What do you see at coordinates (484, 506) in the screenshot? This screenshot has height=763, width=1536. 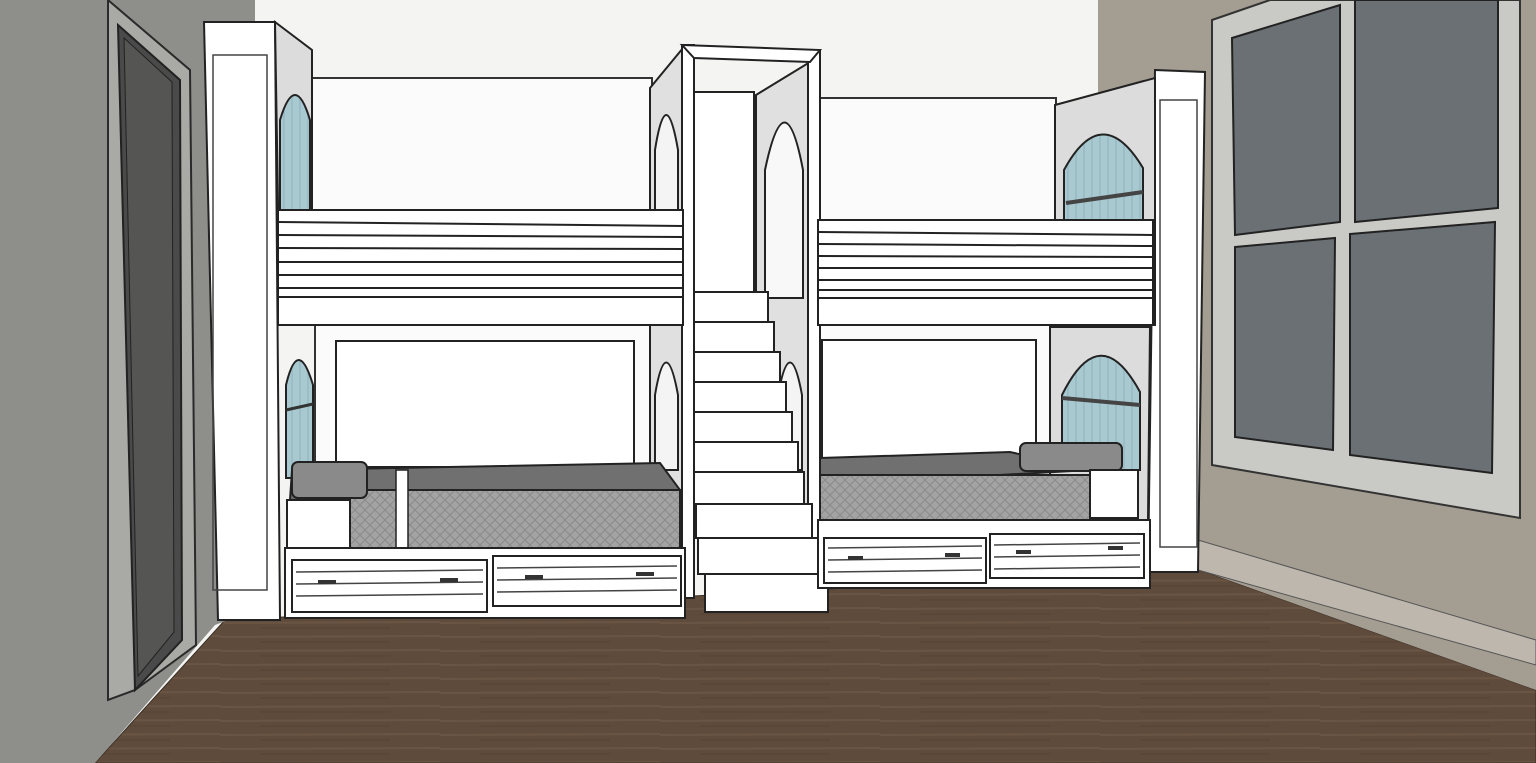 I see `lower-left-bed` at bounding box center [484, 506].